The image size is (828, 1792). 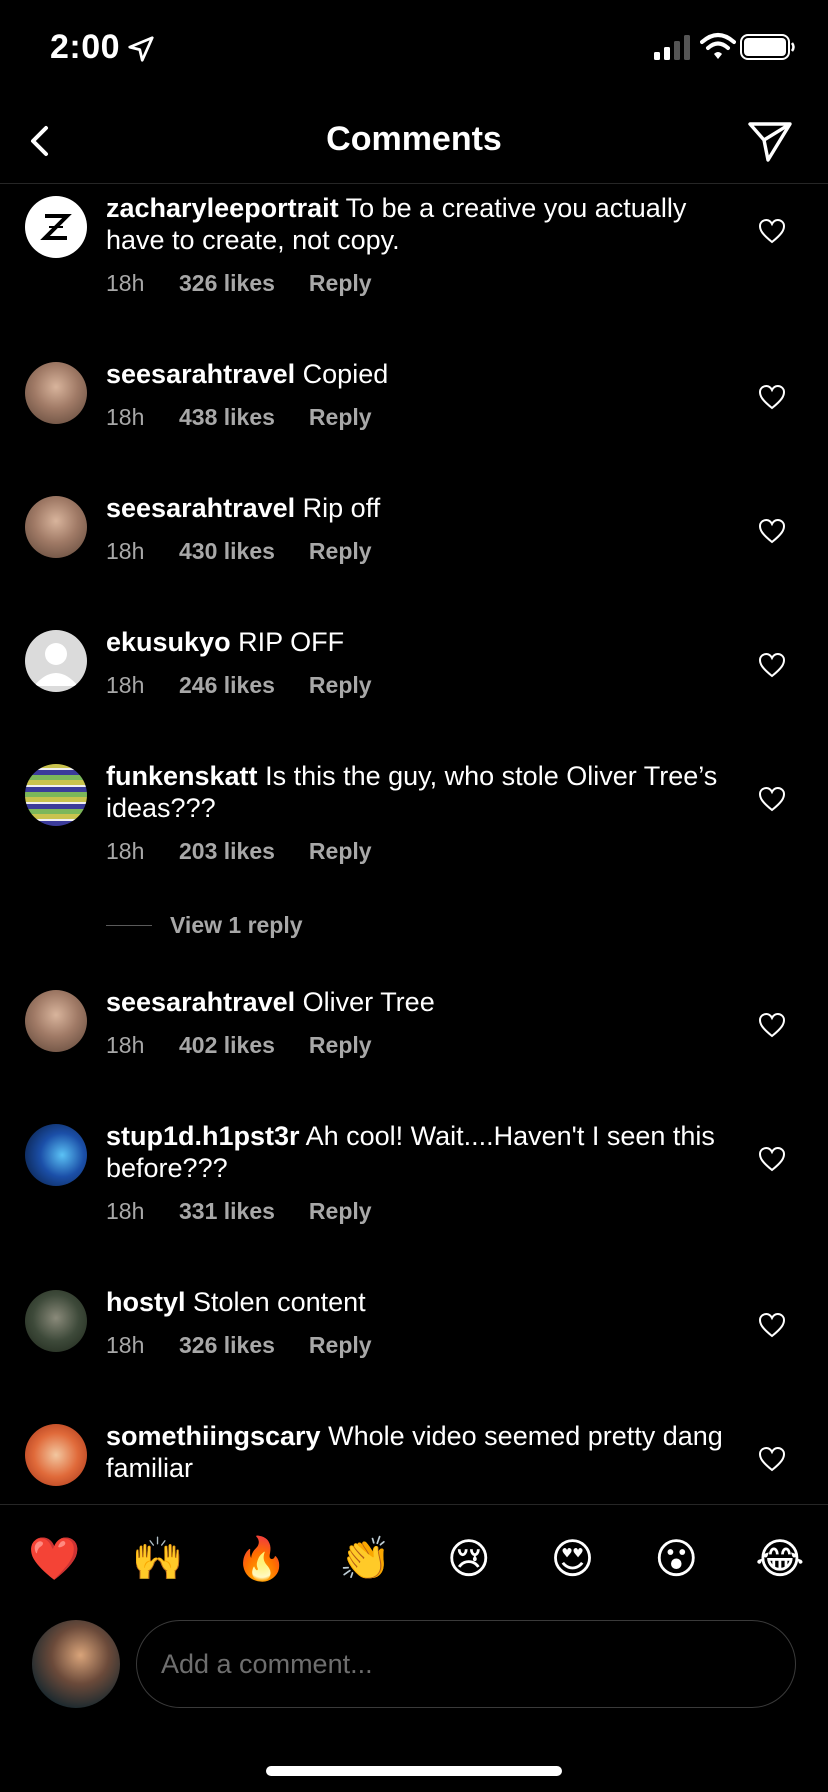 I want to click on comment-text: Copied, so click(x=345, y=374).